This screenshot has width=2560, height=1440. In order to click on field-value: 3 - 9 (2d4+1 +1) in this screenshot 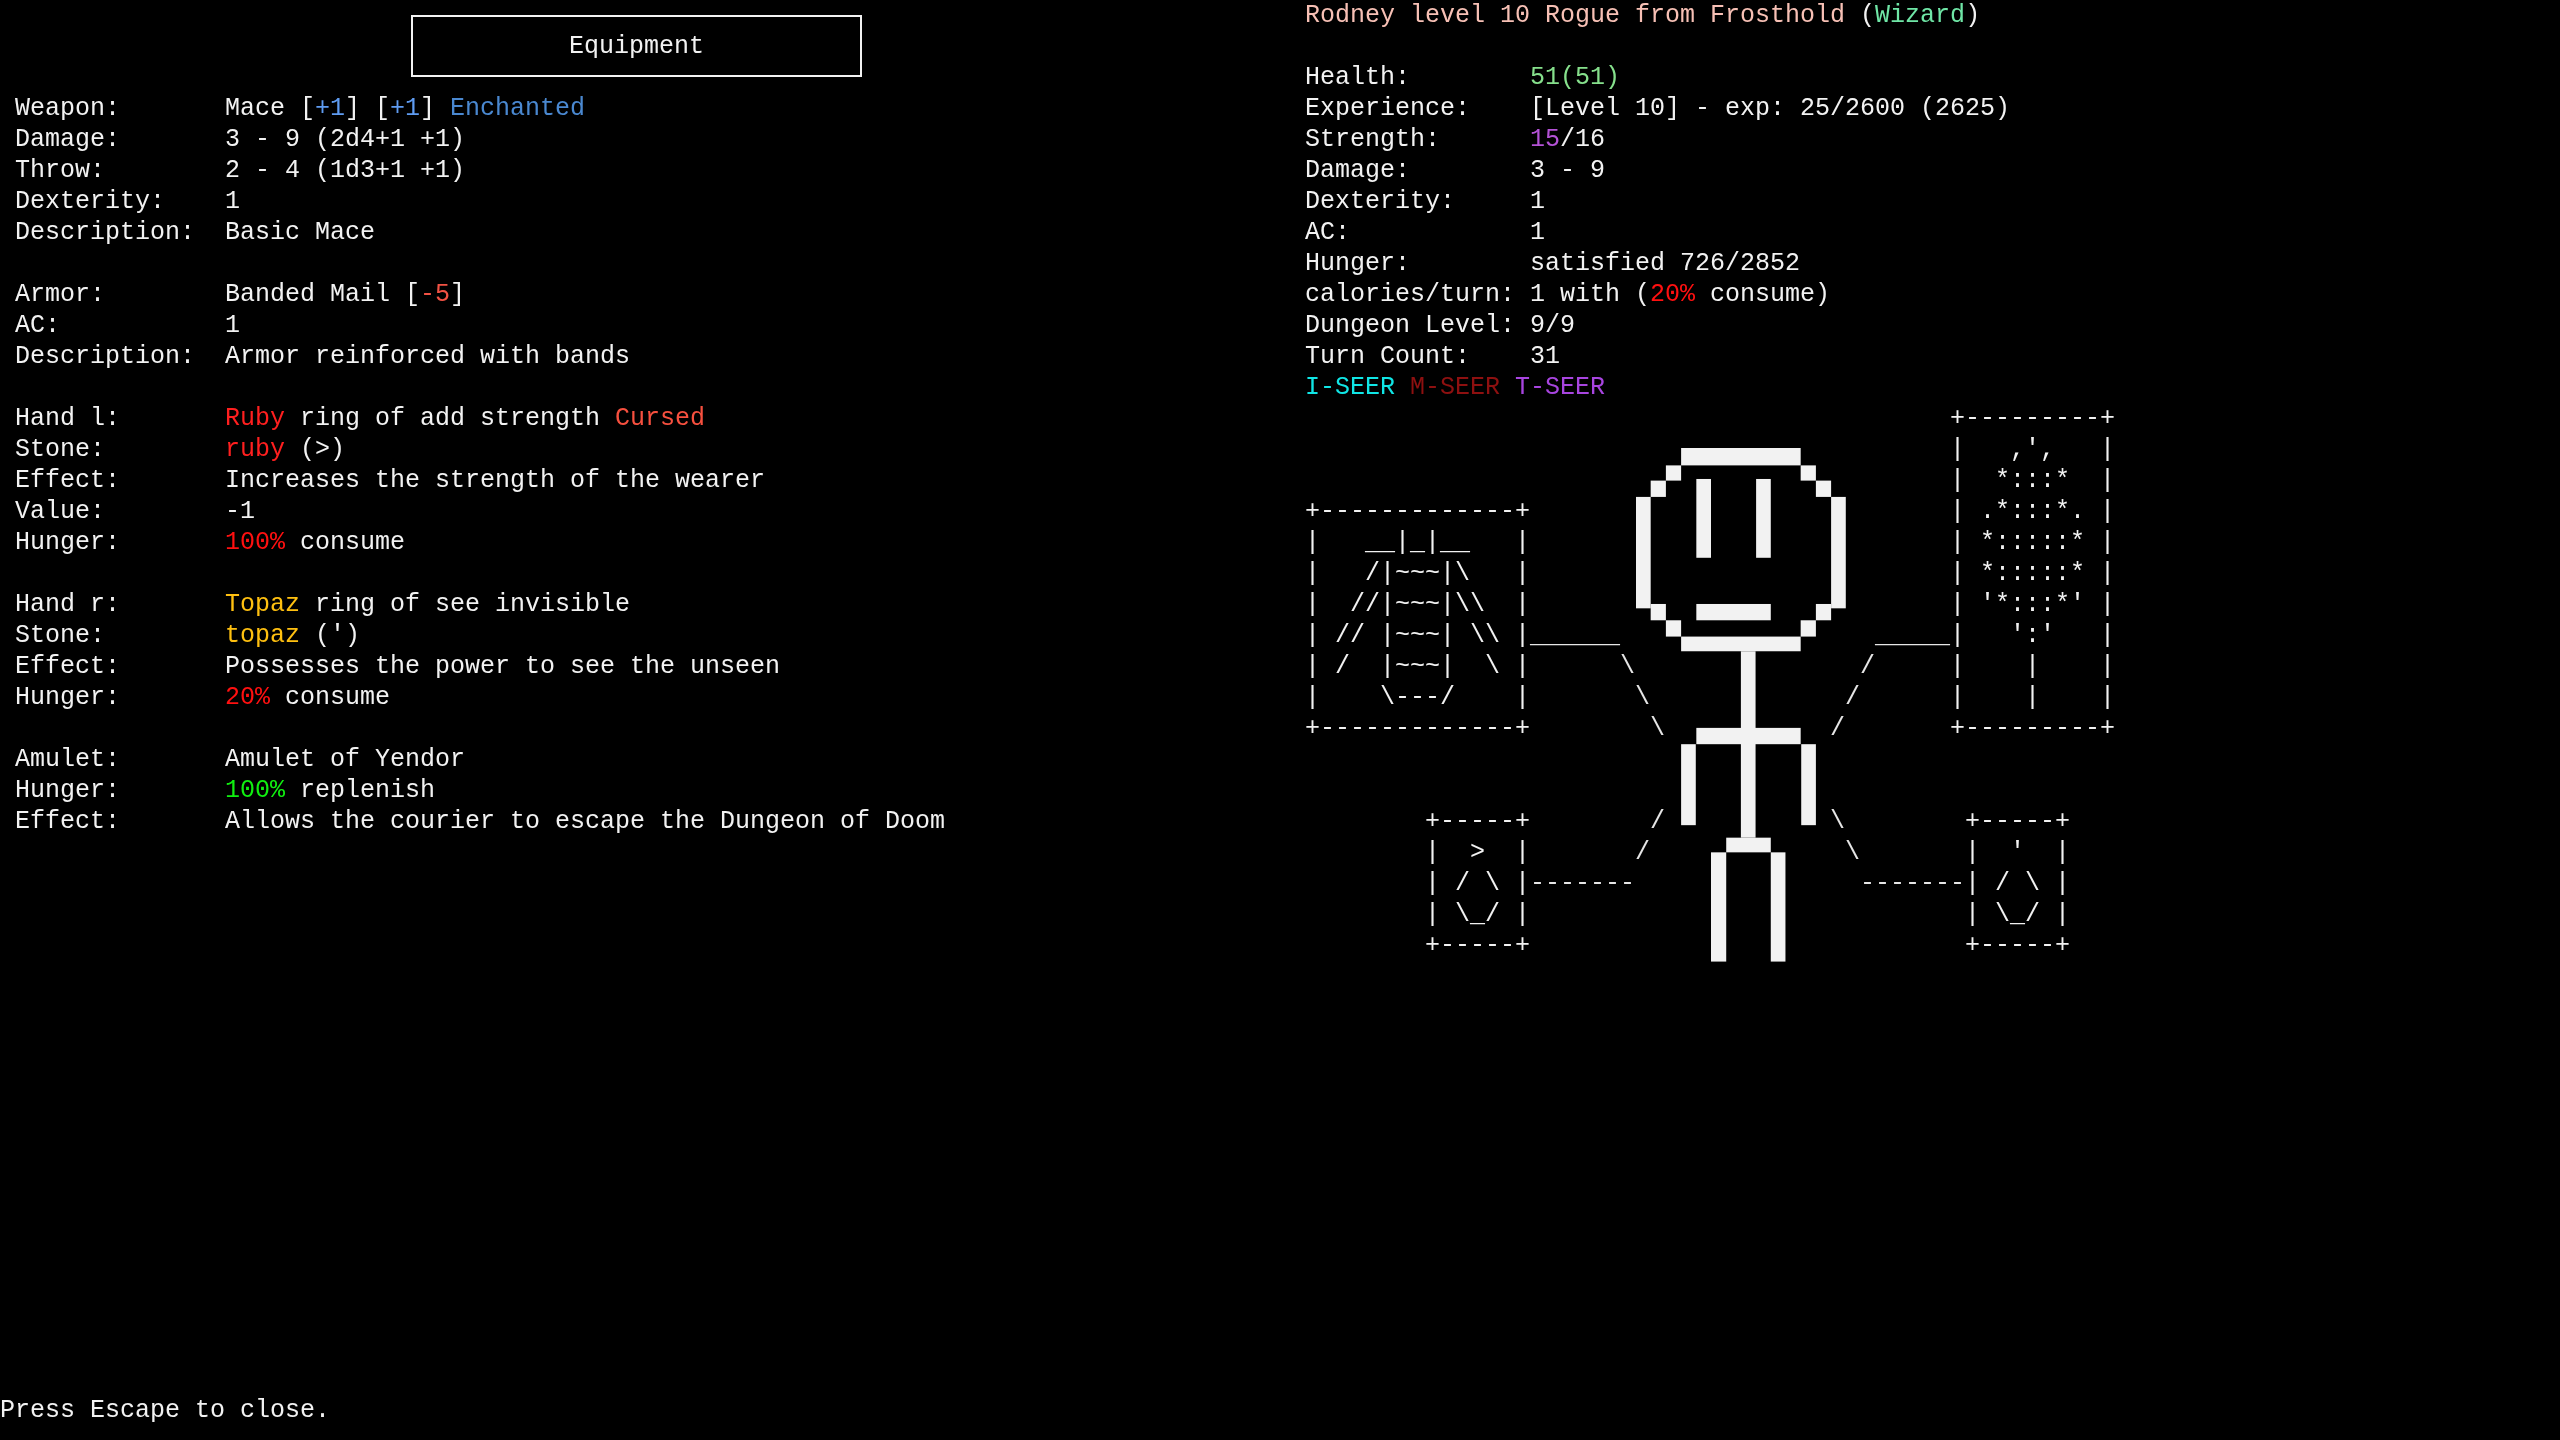, I will do `click(346, 139)`.